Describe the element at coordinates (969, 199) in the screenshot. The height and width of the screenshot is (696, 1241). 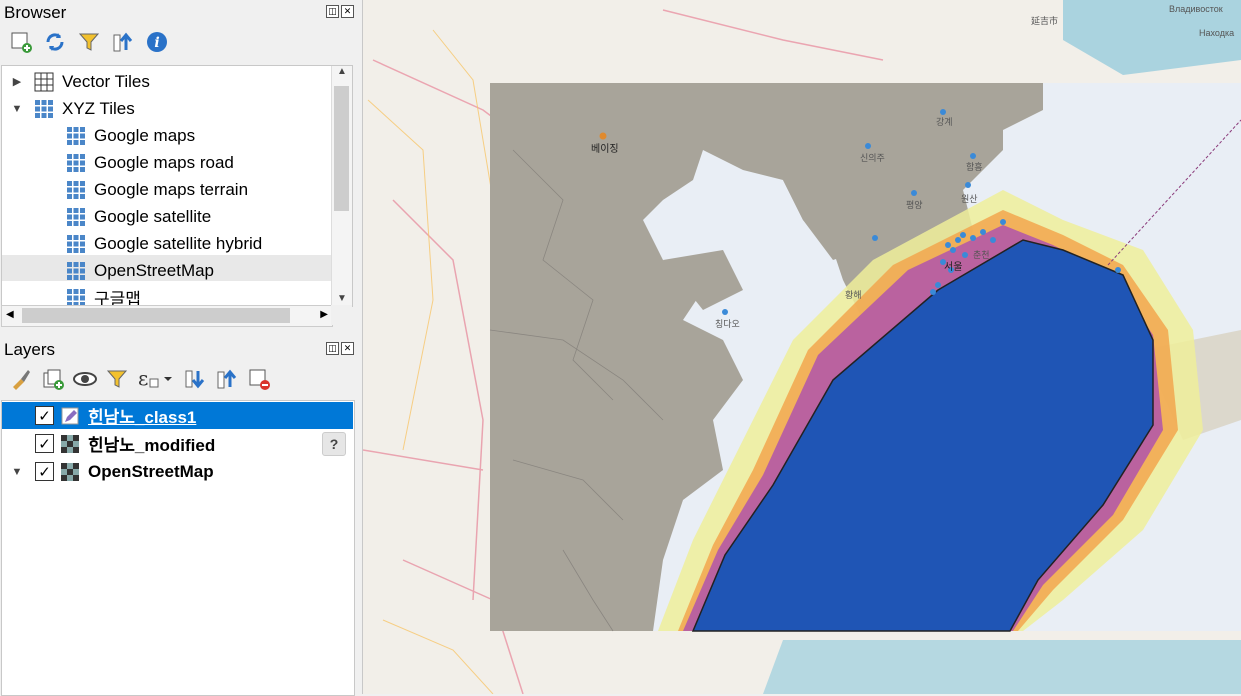
I see `map-label-wonsan: 원산` at that location.